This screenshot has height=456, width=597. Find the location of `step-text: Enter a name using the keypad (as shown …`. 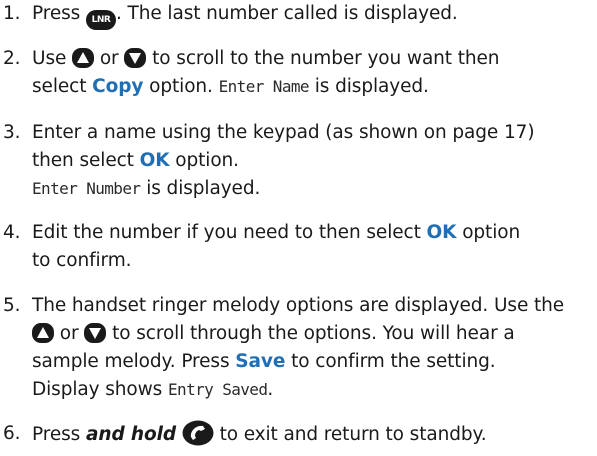

step-text: Enter a name using the keypad (as shown … is located at coordinates (283, 132).